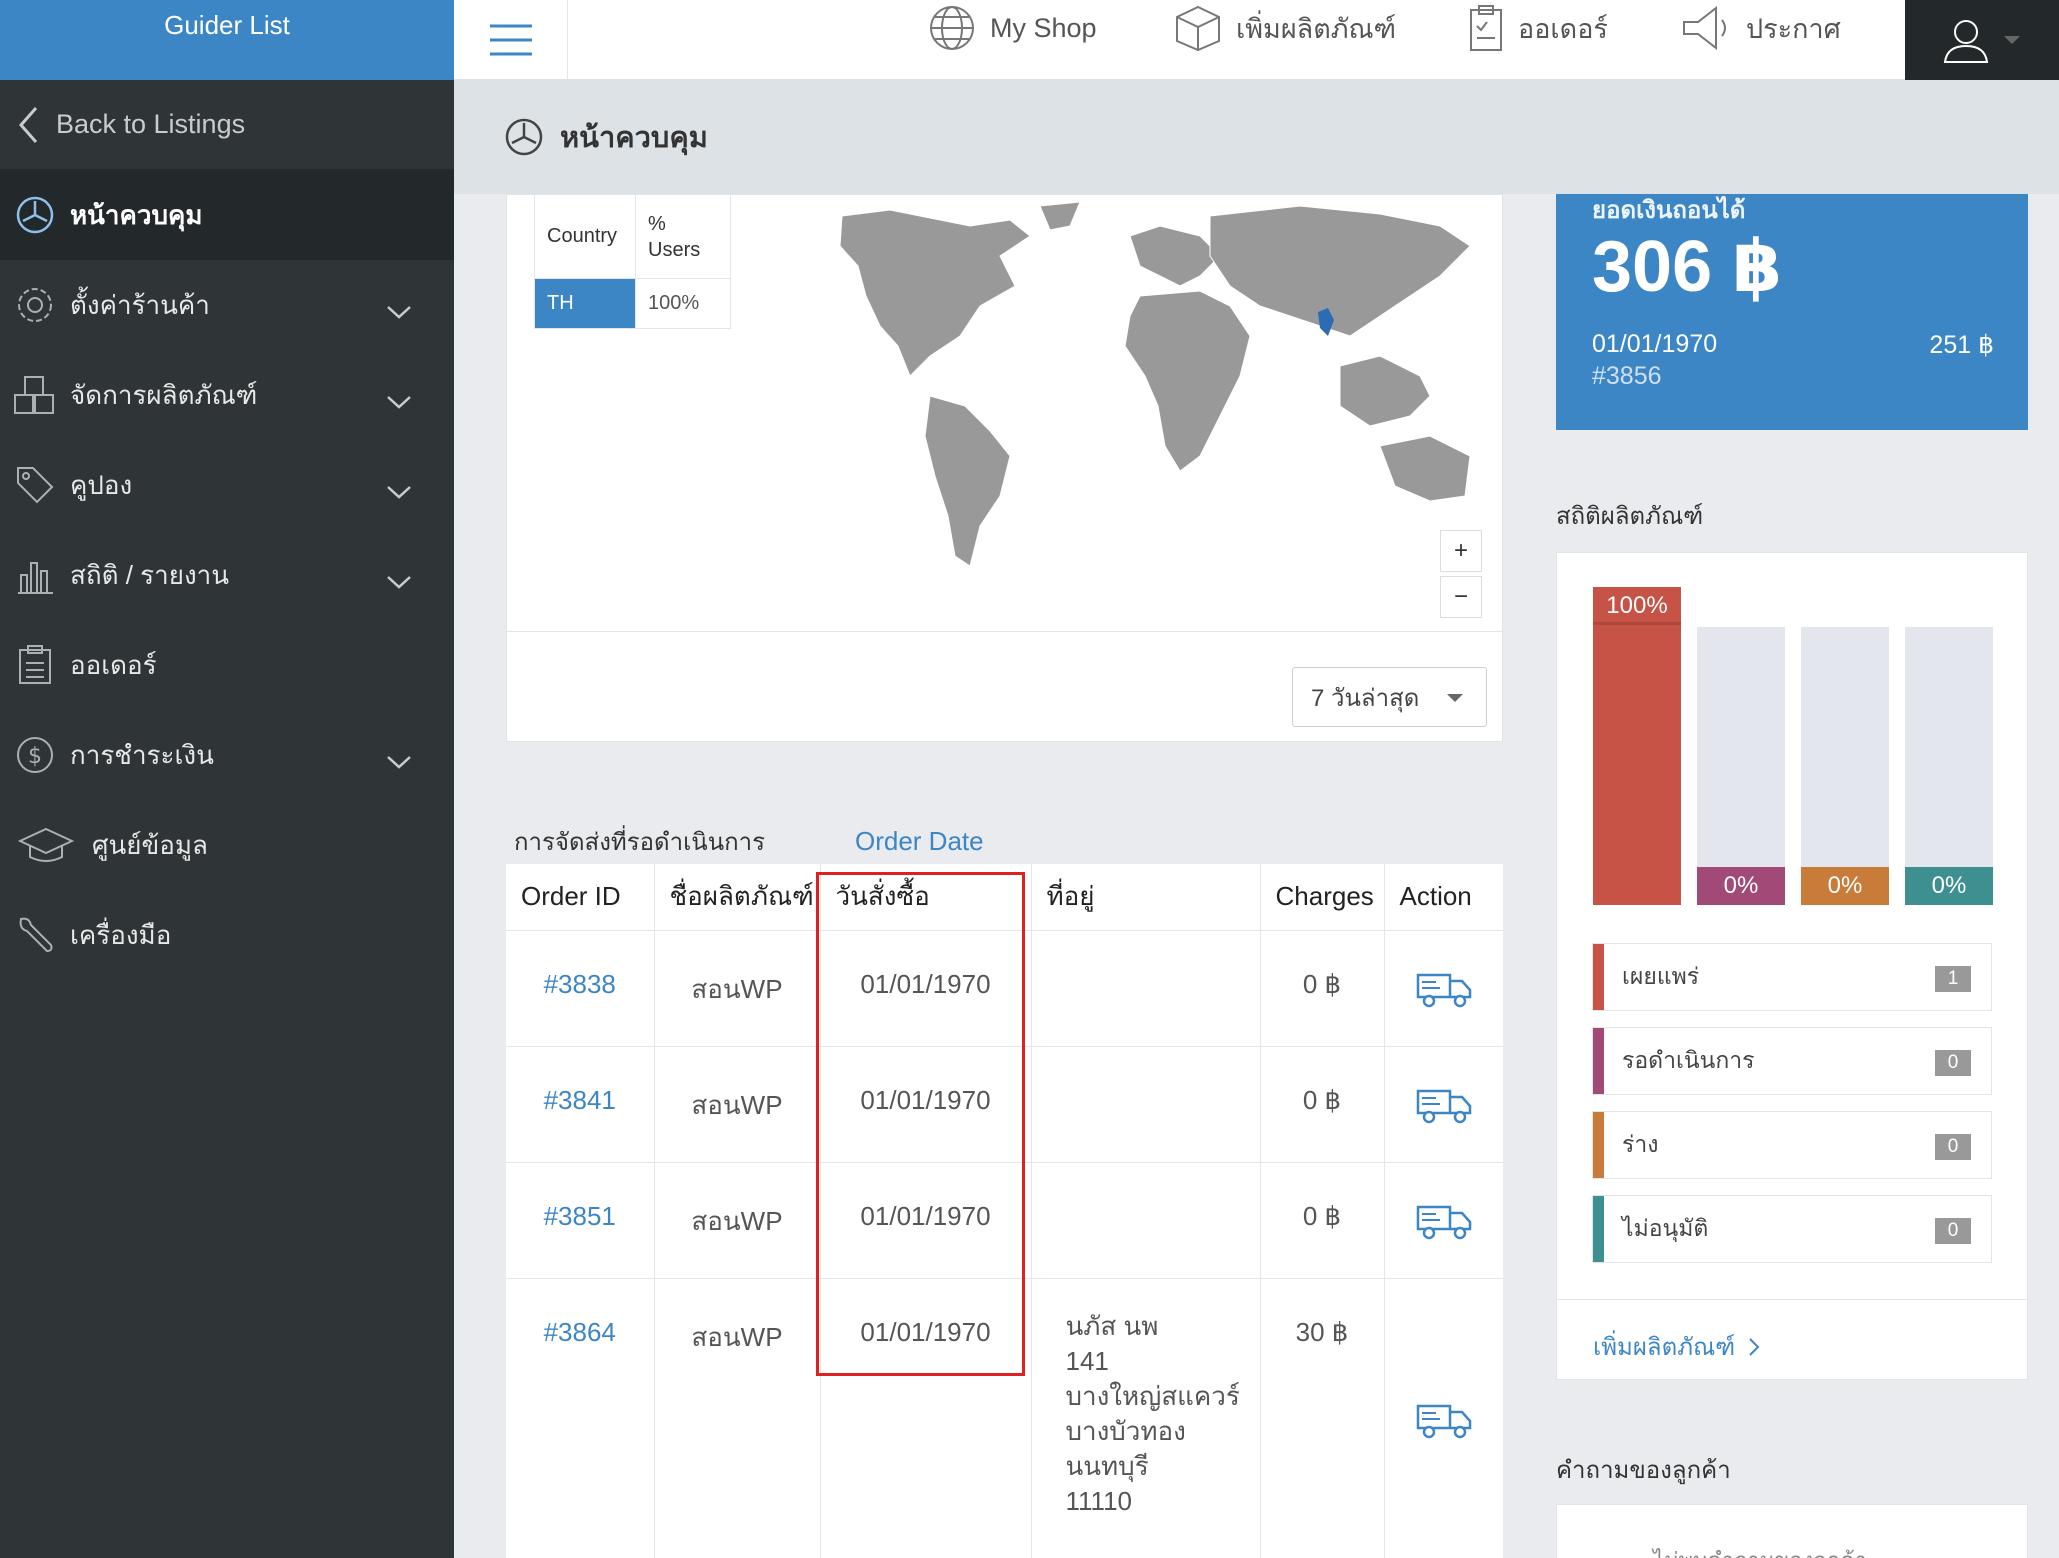 This screenshot has height=1558, width=2059. Describe the element at coordinates (1538, 28) in the screenshot. I see `topnav-orders: ออเดอร์` at that location.